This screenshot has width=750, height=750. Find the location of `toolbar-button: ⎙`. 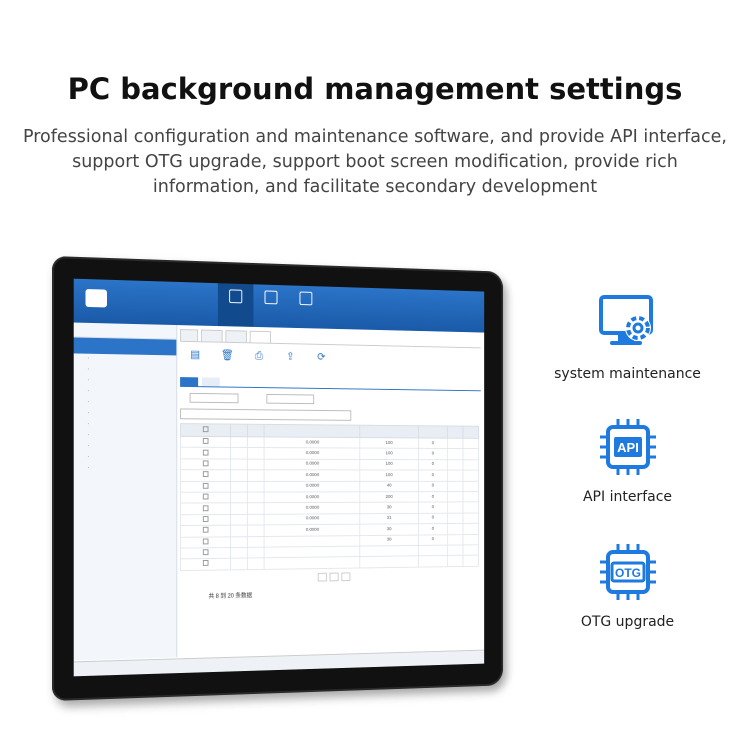

toolbar-button: ⎙ is located at coordinates (259, 361).